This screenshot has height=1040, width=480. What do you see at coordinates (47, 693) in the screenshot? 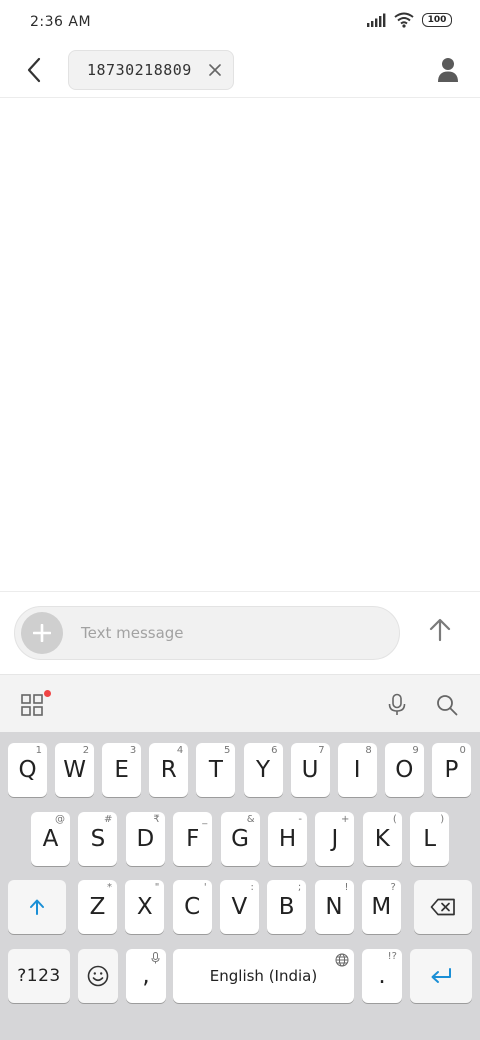
I see `notification-dot` at bounding box center [47, 693].